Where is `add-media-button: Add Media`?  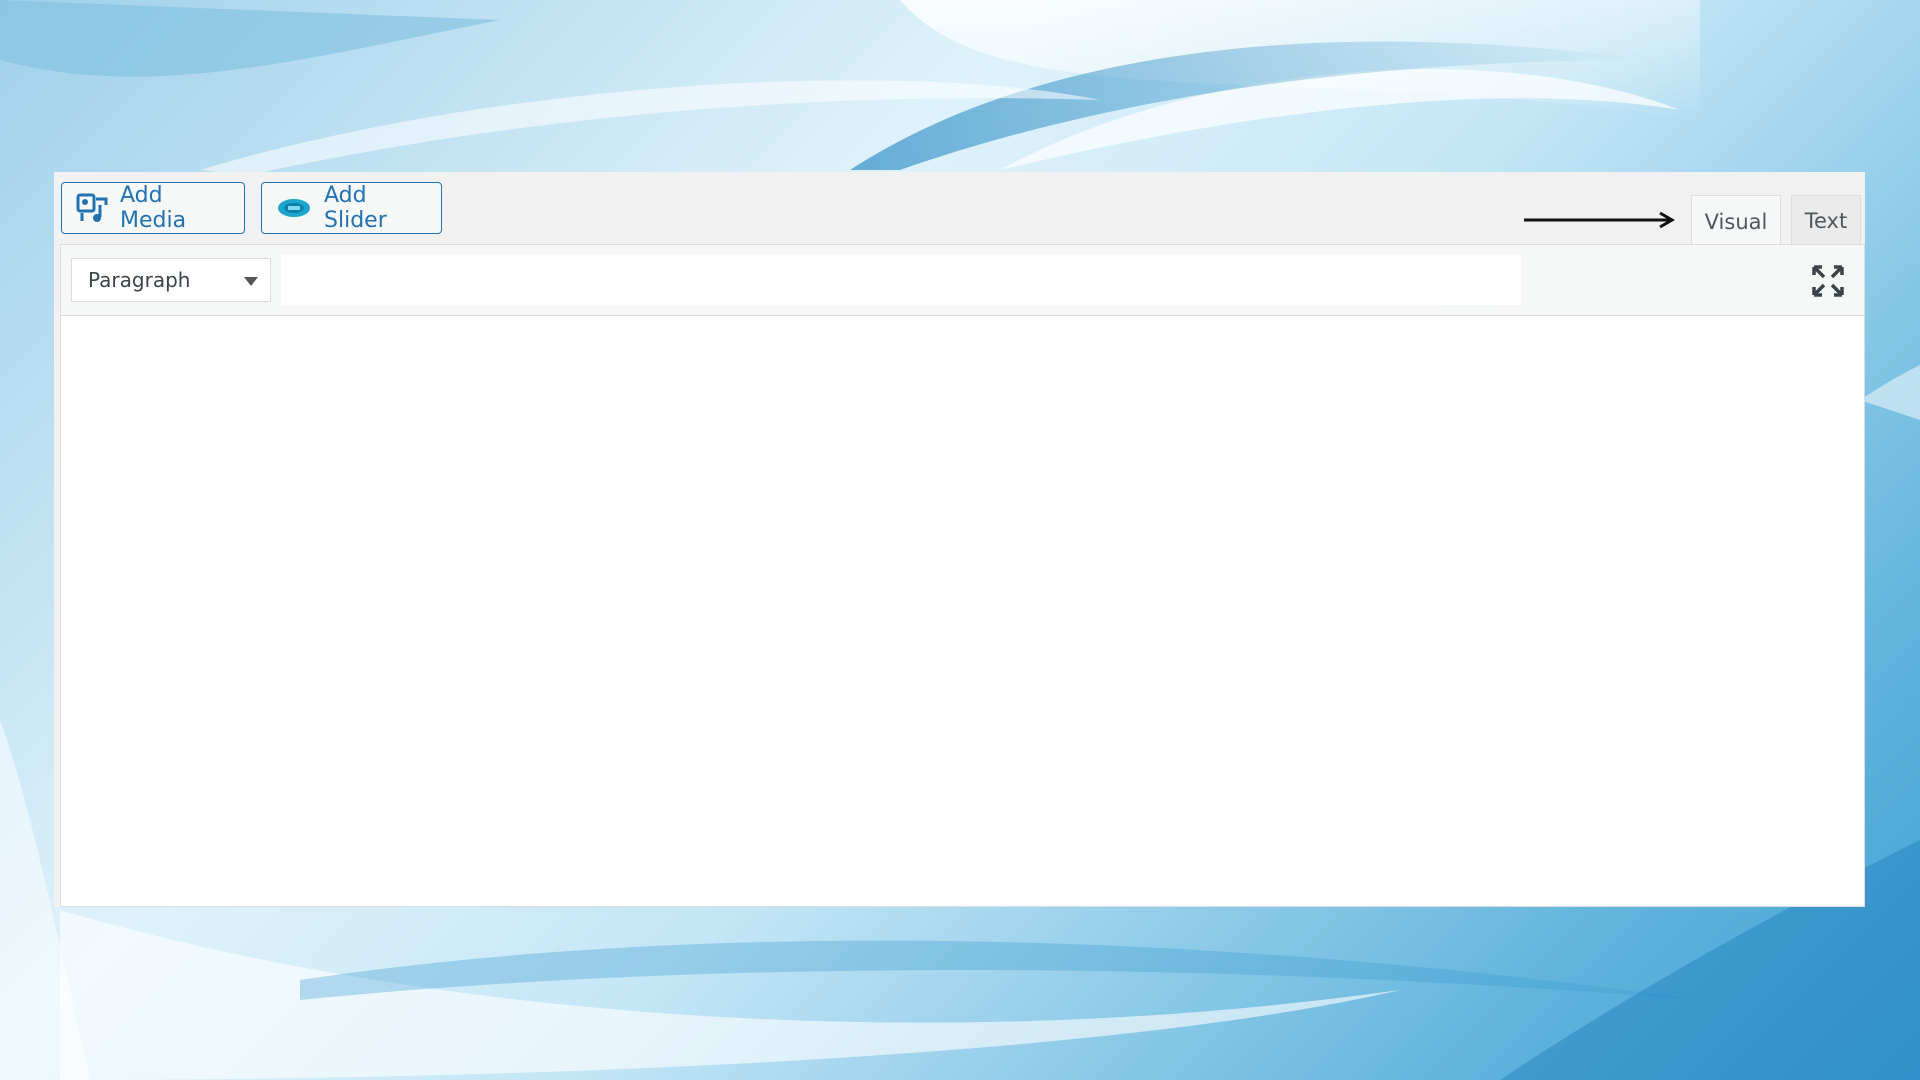
add-media-button: Add Media is located at coordinates (153, 208).